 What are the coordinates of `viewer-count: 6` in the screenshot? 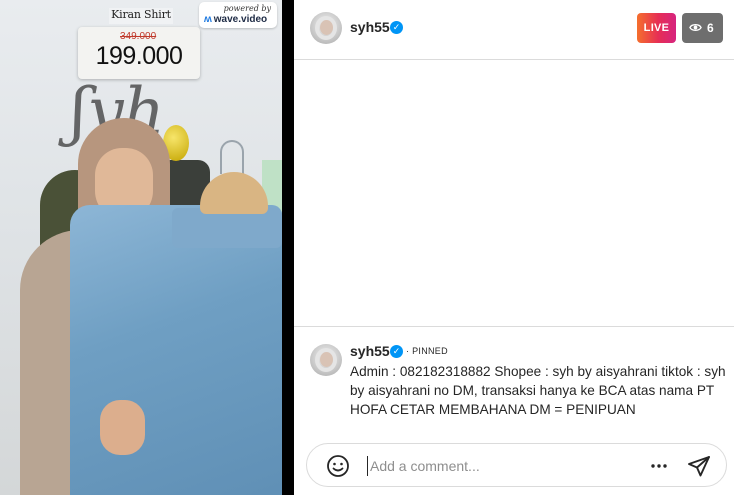 It's located at (710, 28).